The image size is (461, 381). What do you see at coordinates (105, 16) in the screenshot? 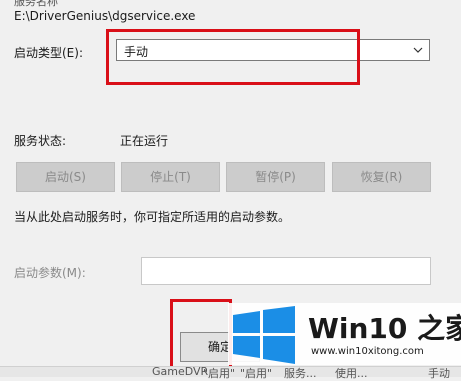
I see `executable-path: E:\DriverGenius\dgservice.exe` at bounding box center [105, 16].